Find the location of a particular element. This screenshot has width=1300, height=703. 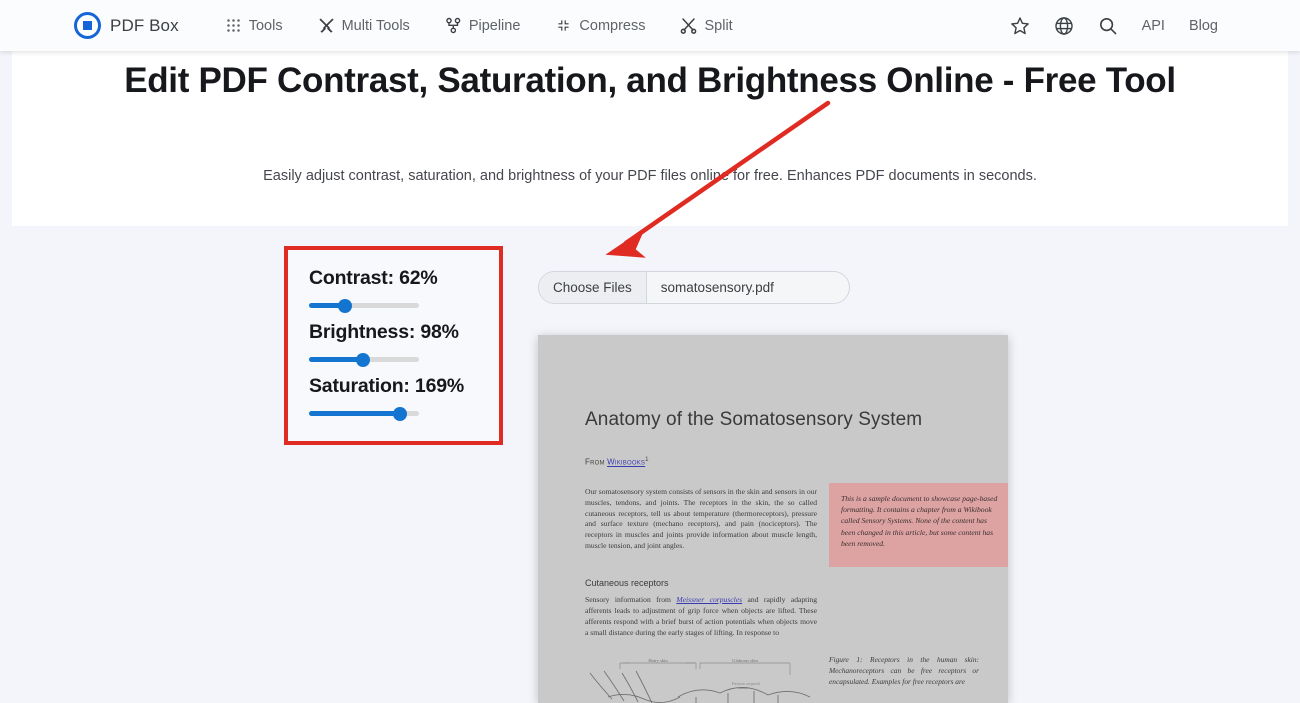

pdf-heading-cutaneous-receptors: Cutaneous receptors is located at coordinates (627, 583).